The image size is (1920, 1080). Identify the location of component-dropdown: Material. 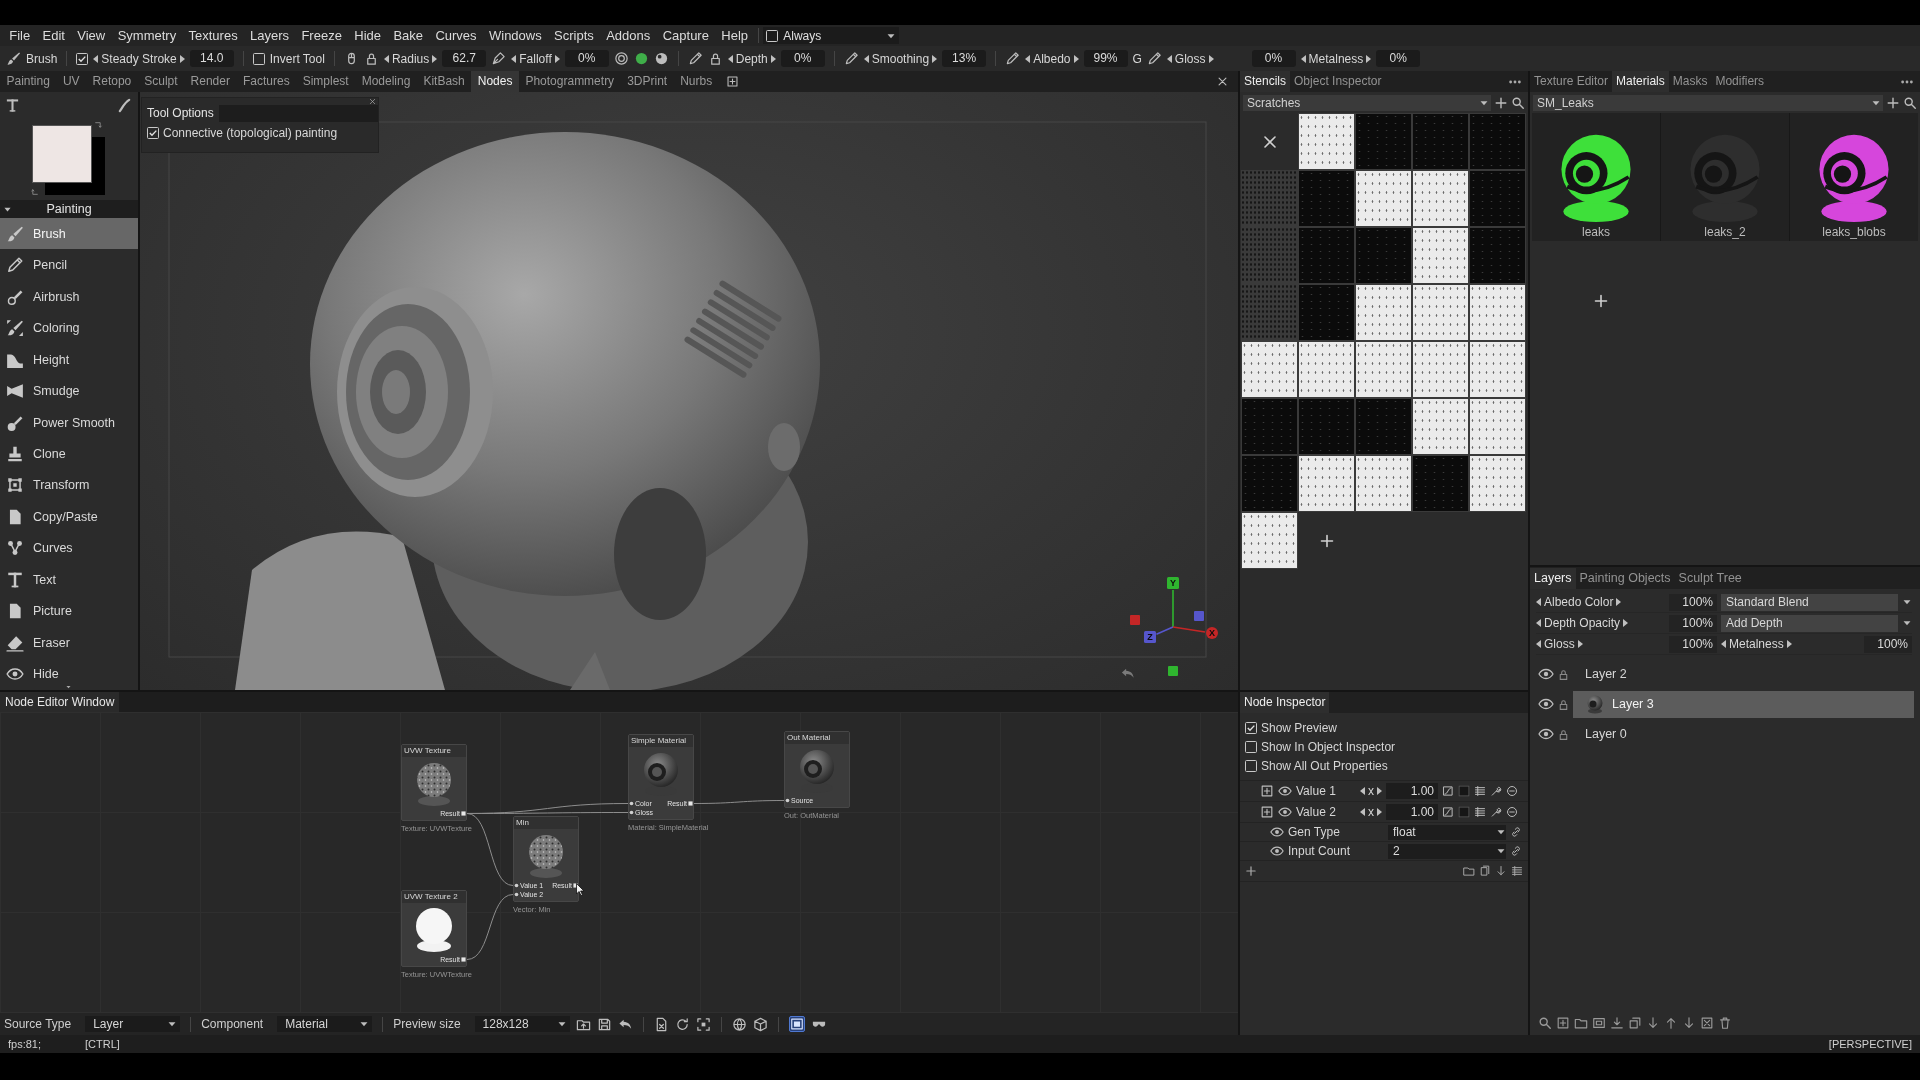
(325, 1024).